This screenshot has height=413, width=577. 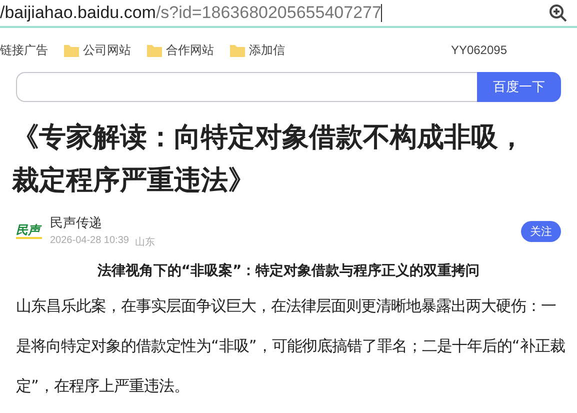 I want to click on article-subheading: 法律视角下的“非吸案”：特定对象借款与程序正义的双重拷问, so click(x=288, y=271).